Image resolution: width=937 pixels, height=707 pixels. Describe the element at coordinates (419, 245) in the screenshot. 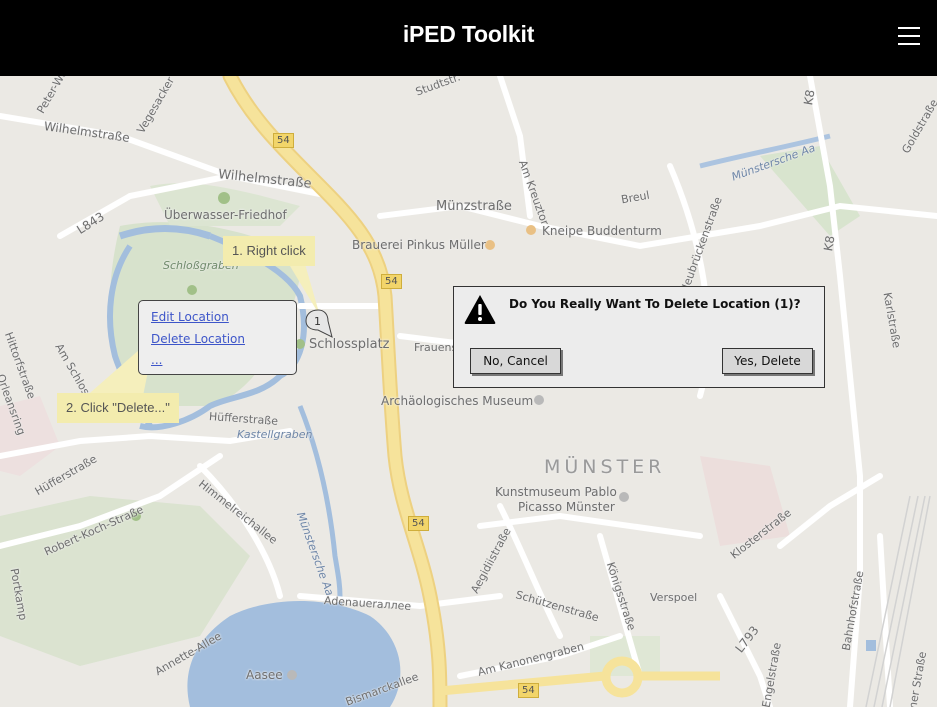

I see `place-label: Brauerei Pinkus Müller` at that location.